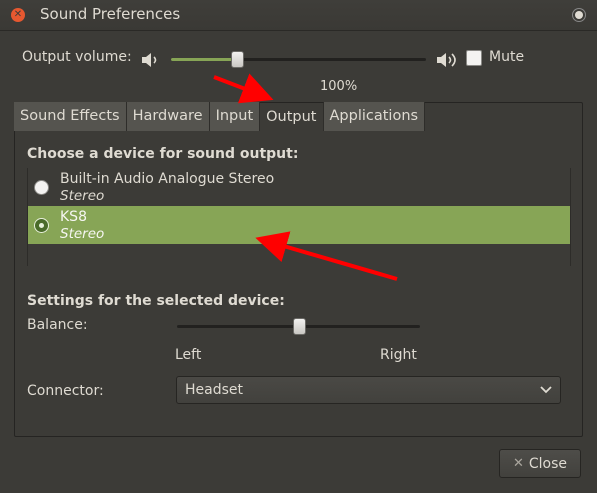 The image size is (597, 493). Describe the element at coordinates (77, 57) in the screenshot. I see `output-volume-label: Output volume:` at that location.